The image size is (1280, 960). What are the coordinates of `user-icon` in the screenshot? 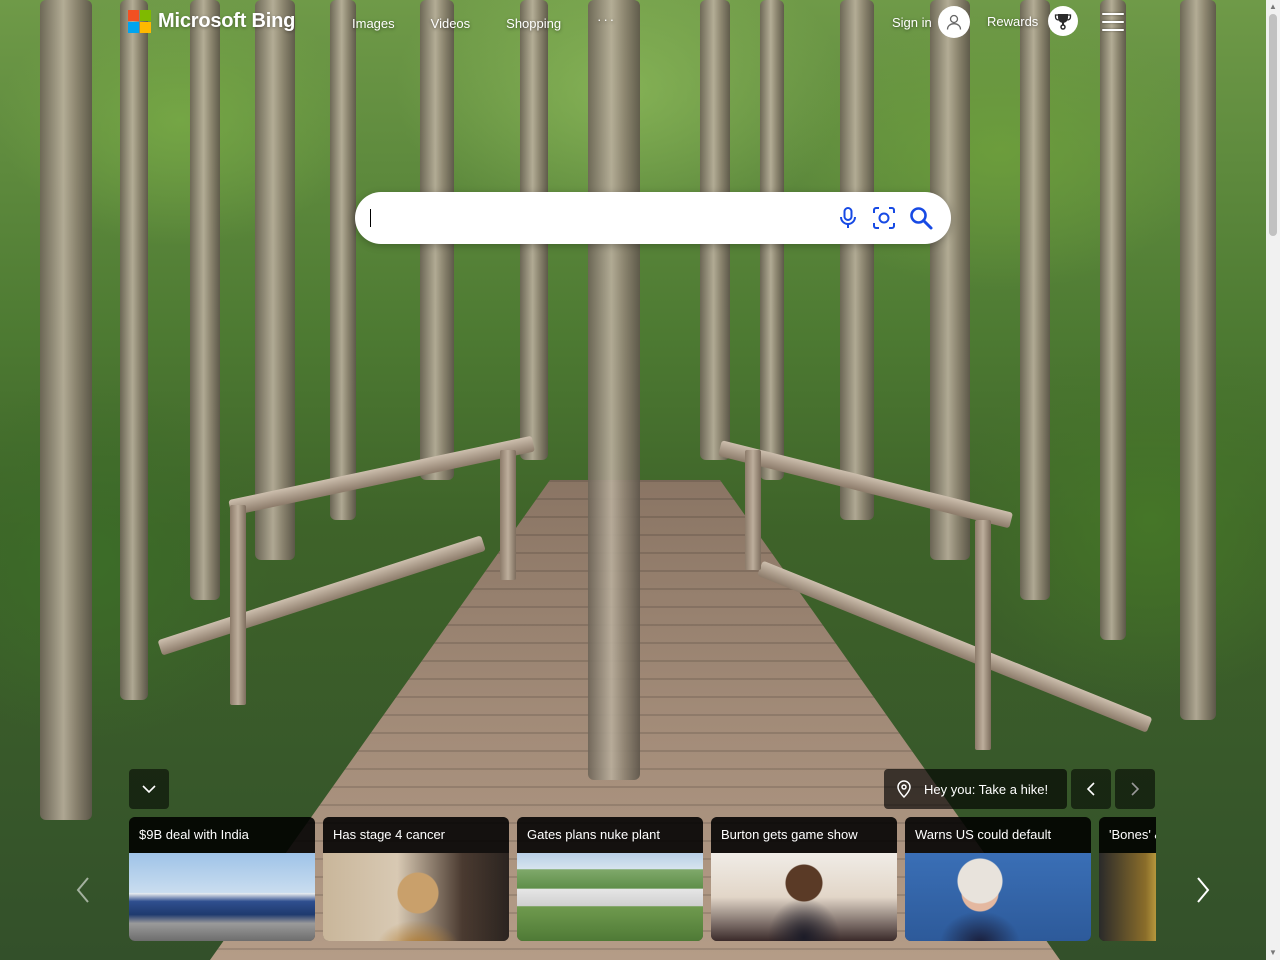 It's located at (953, 22).